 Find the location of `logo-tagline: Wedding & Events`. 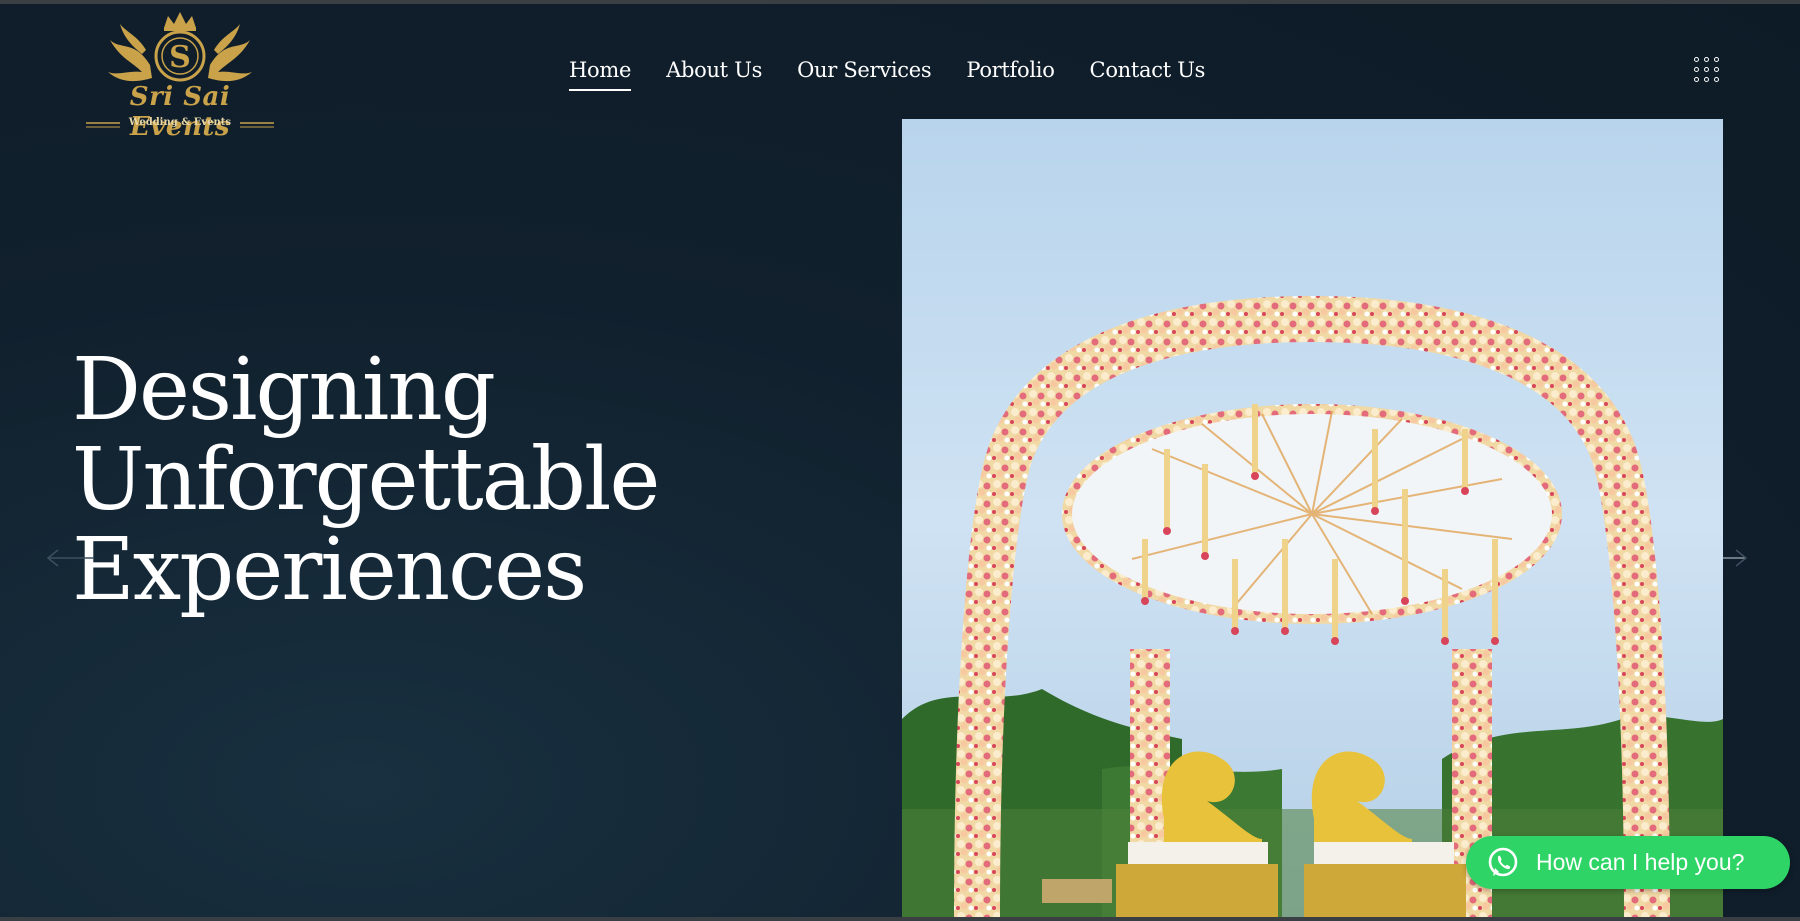

logo-tagline: Wedding & Events is located at coordinates (180, 122).